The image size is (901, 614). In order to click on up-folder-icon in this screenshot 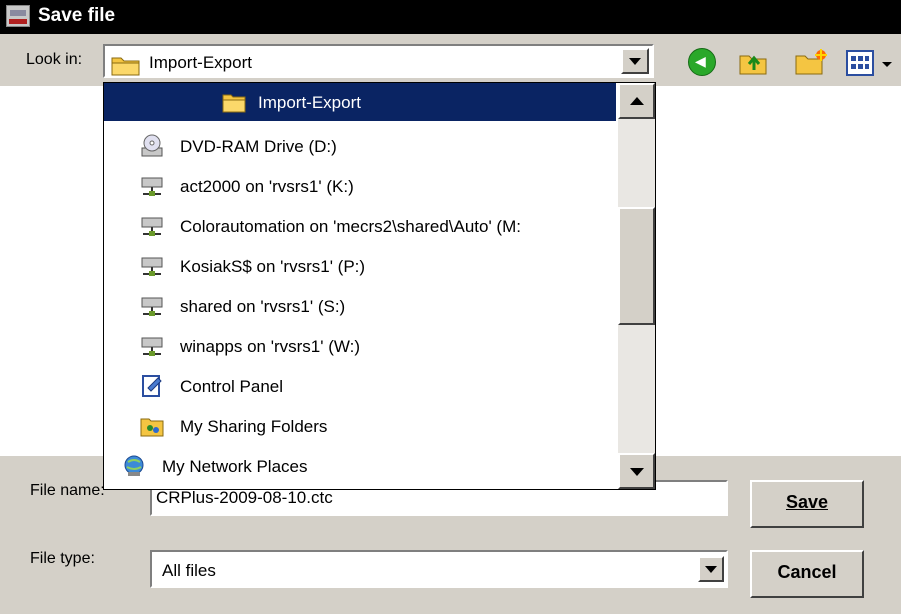, I will do `click(754, 63)`.